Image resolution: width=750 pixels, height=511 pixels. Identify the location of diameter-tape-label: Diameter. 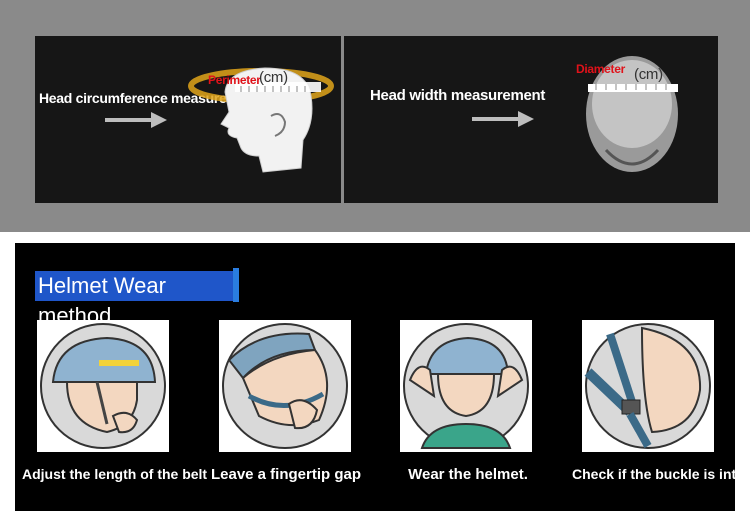
(600, 69).